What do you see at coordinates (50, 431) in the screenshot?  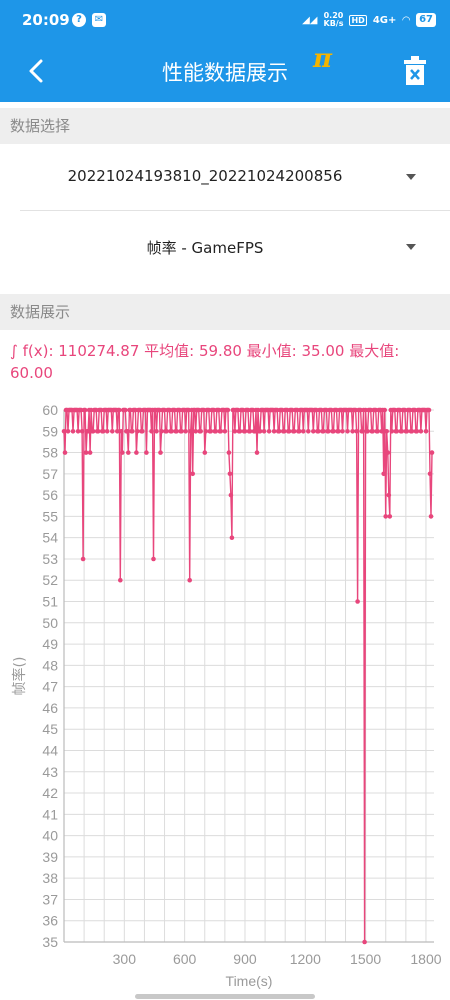 I see `y-tick-label: 59` at bounding box center [50, 431].